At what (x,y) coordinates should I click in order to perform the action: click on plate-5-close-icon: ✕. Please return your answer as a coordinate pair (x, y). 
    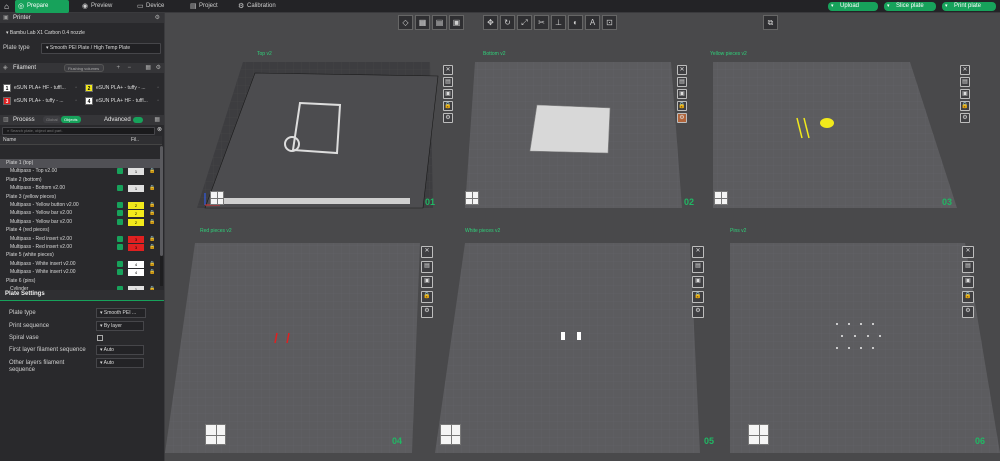
    Looking at the image, I should click on (698, 252).